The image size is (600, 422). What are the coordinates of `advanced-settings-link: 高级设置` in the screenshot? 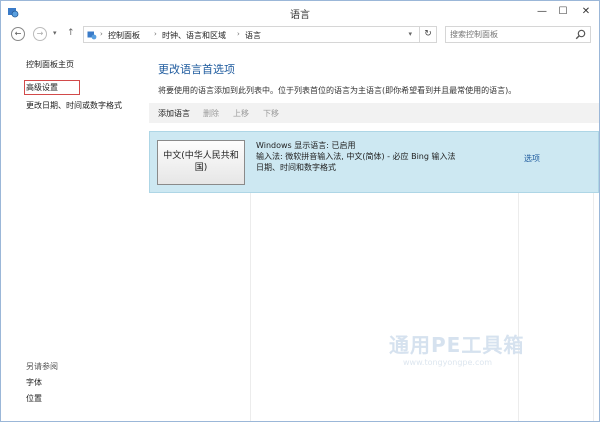 It's located at (52, 87).